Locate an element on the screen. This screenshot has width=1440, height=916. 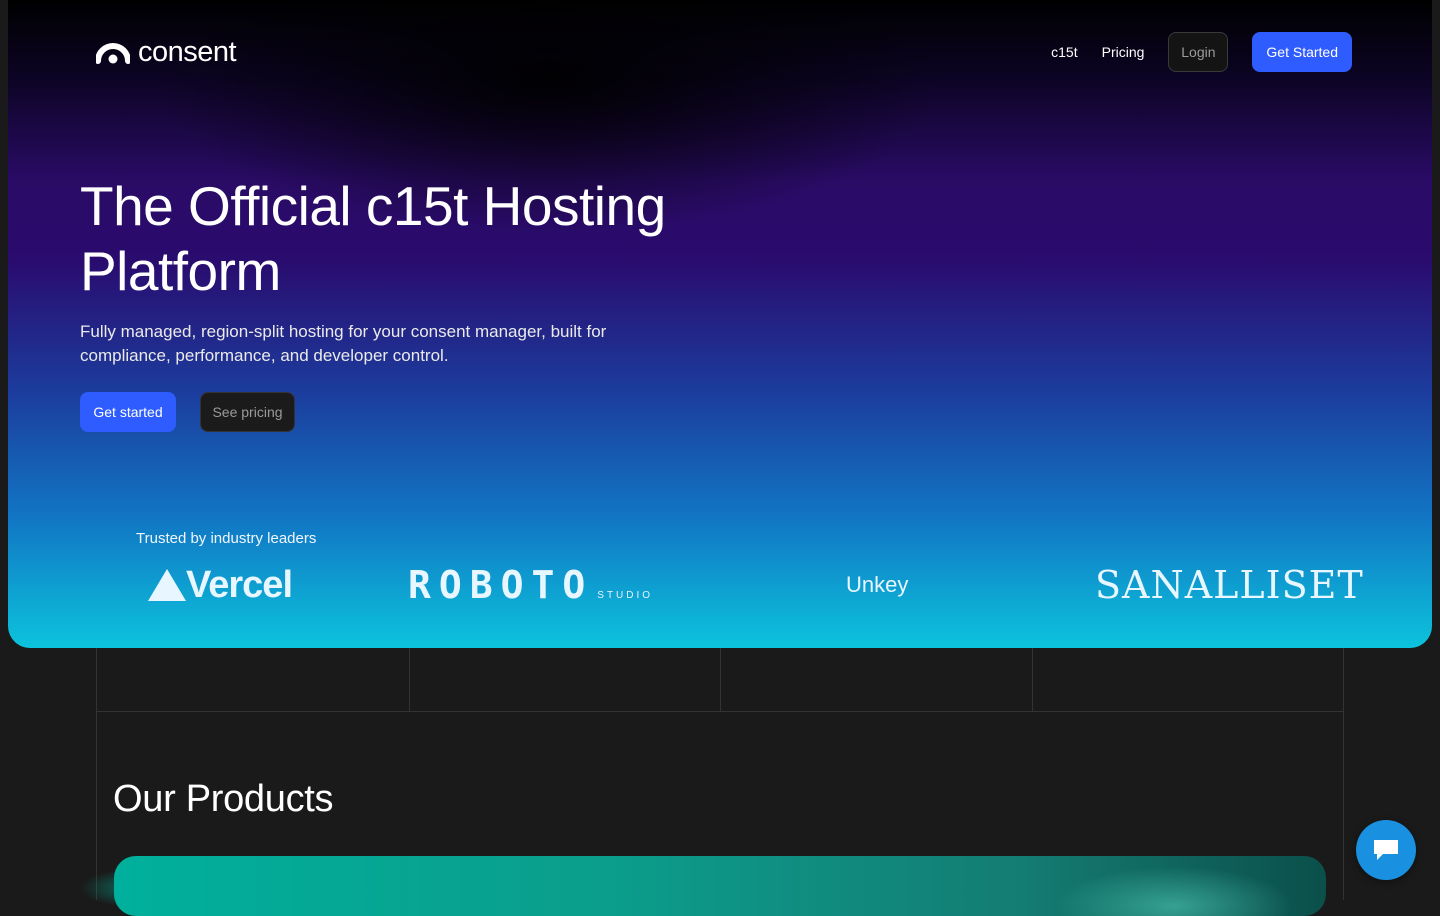
chat-bubble-icon is located at coordinates (1386, 850).